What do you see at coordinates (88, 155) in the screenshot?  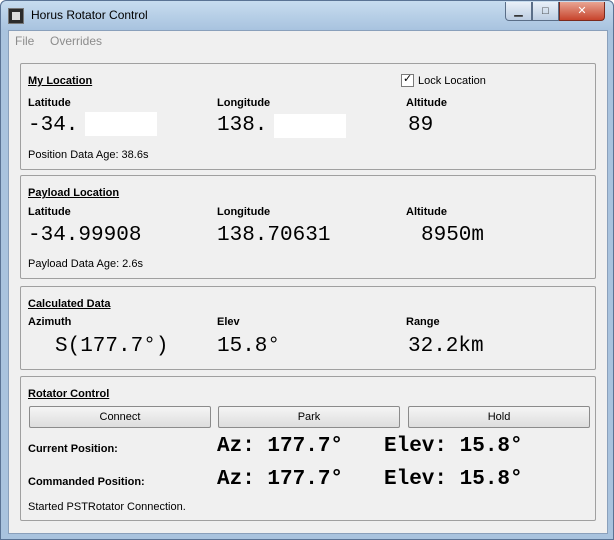 I see `position-data-age: Position Data Age: 38.6s` at bounding box center [88, 155].